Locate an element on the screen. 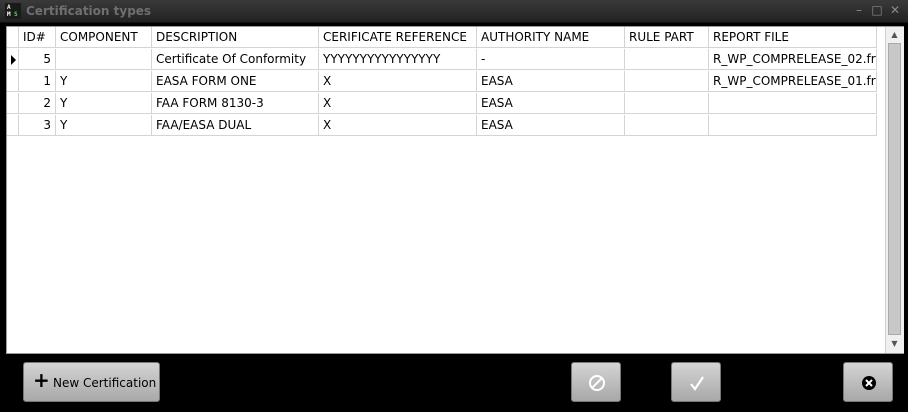 The image size is (908, 412). confirm-button is located at coordinates (696, 382).